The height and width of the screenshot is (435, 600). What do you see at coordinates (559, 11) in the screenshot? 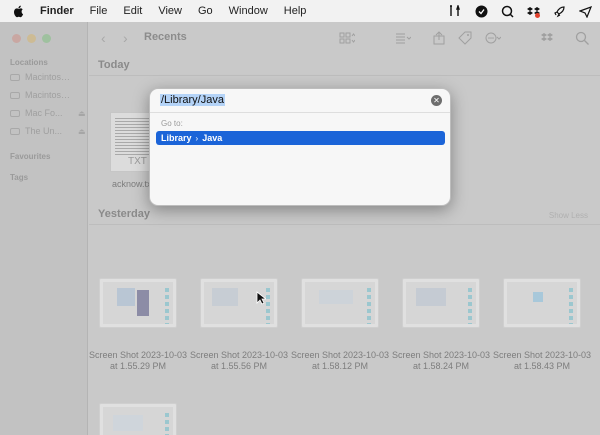
I see `rocket-icon` at bounding box center [559, 11].